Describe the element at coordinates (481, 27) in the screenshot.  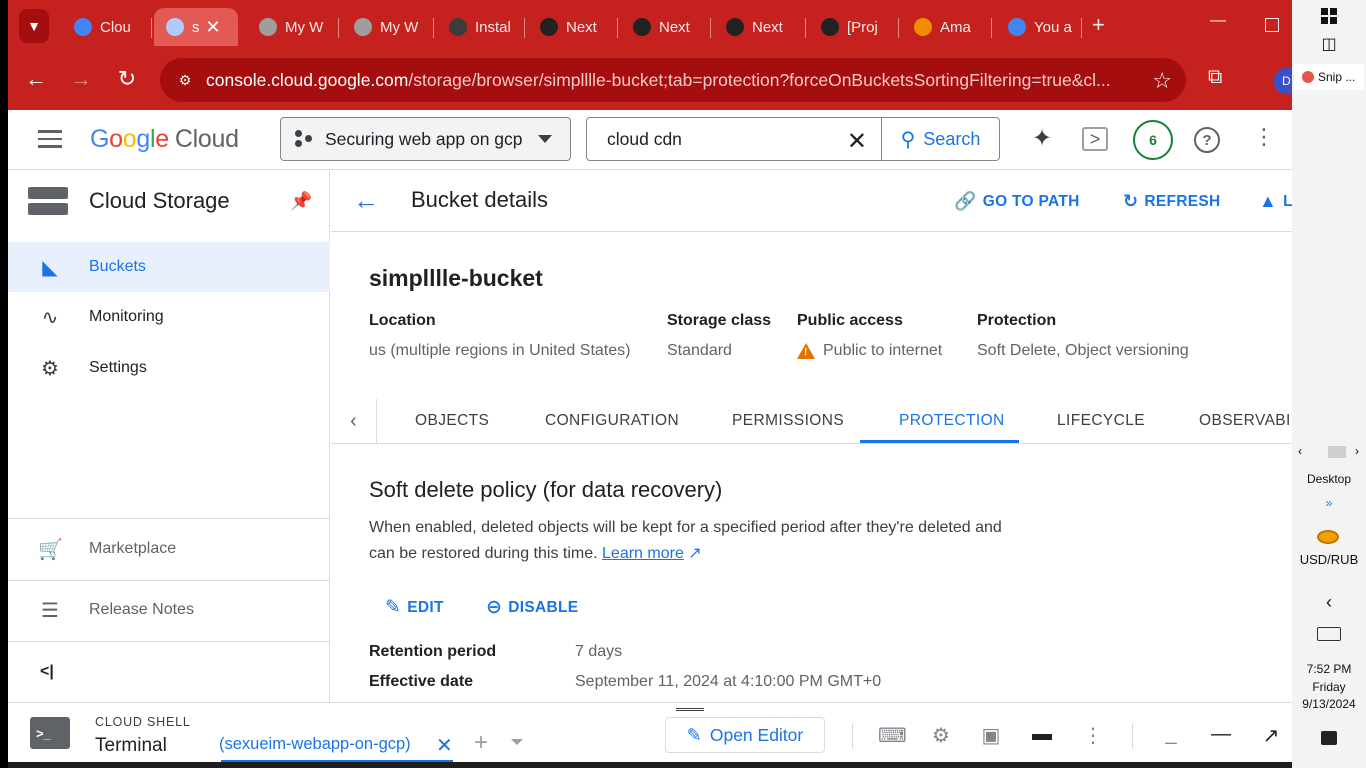
I see `browser-tab: Instal` at that location.